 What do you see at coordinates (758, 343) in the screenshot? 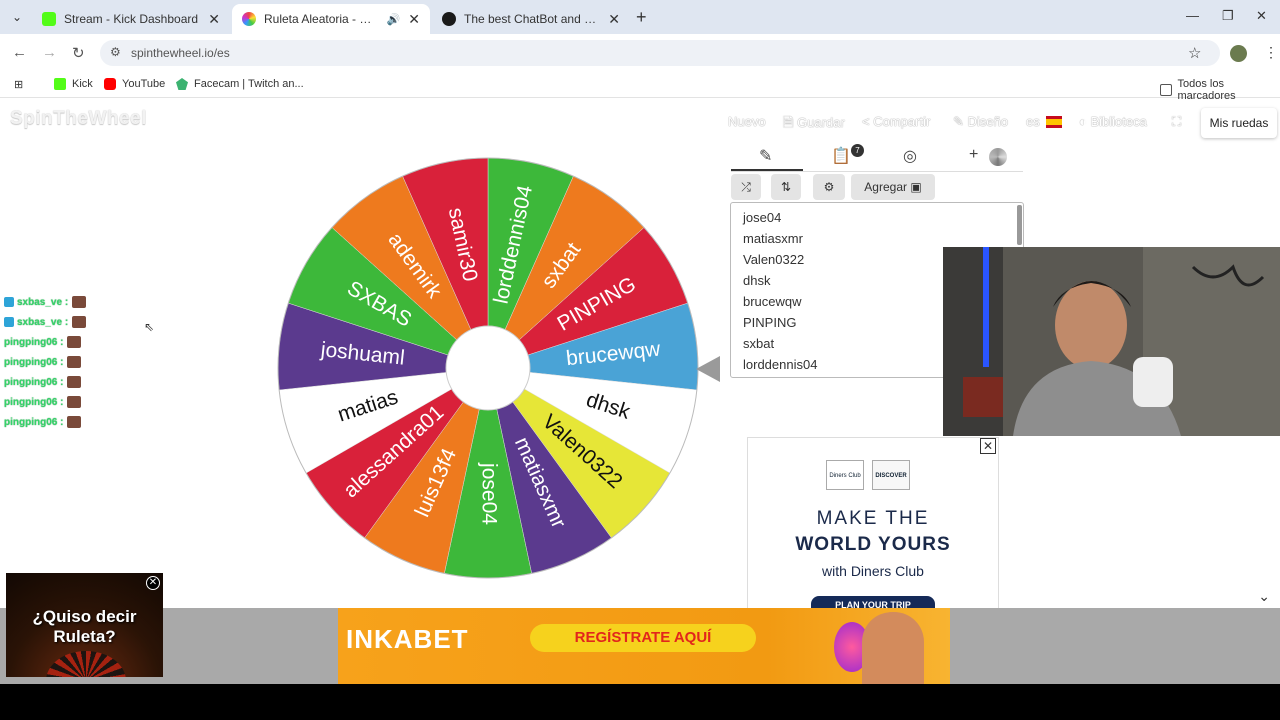
I see `entry-item: sxbat` at bounding box center [758, 343].